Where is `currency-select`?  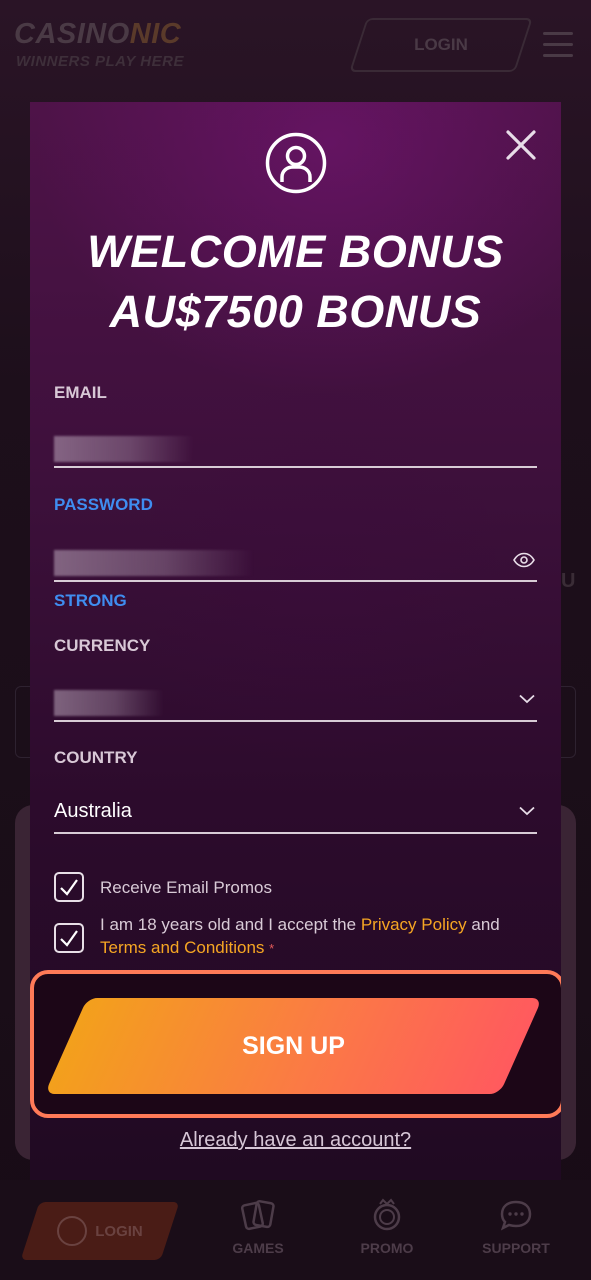 currency-select is located at coordinates (295, 702).